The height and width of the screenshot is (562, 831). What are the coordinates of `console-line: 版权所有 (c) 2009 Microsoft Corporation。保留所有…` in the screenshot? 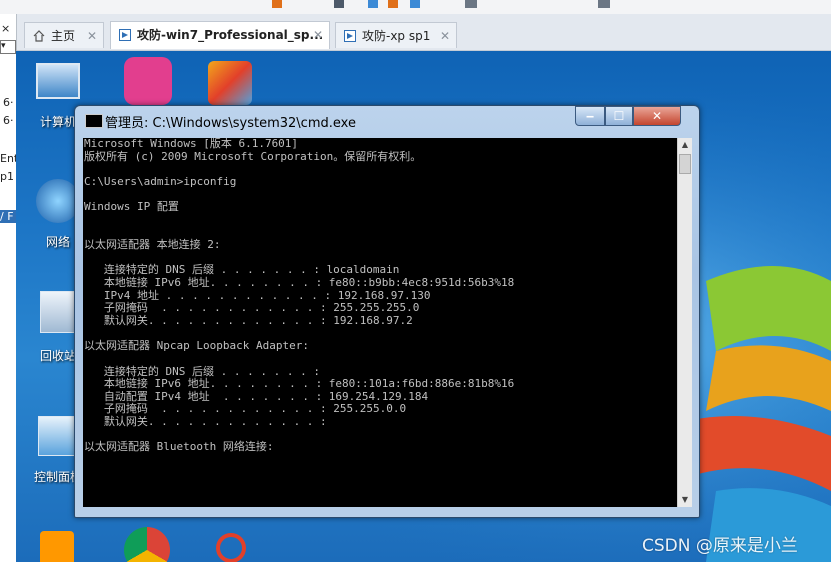 It's located at (253, 156).